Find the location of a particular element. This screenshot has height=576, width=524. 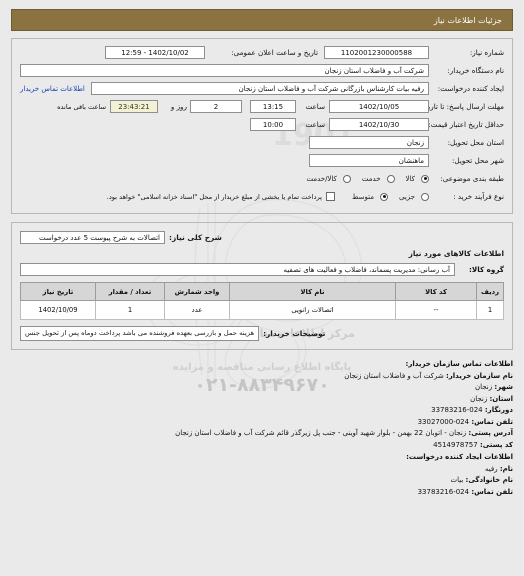

category-row: طبقه بندی موضوعی: کالا خدمت کالا/خدمت is located at coordinates (262, 178).